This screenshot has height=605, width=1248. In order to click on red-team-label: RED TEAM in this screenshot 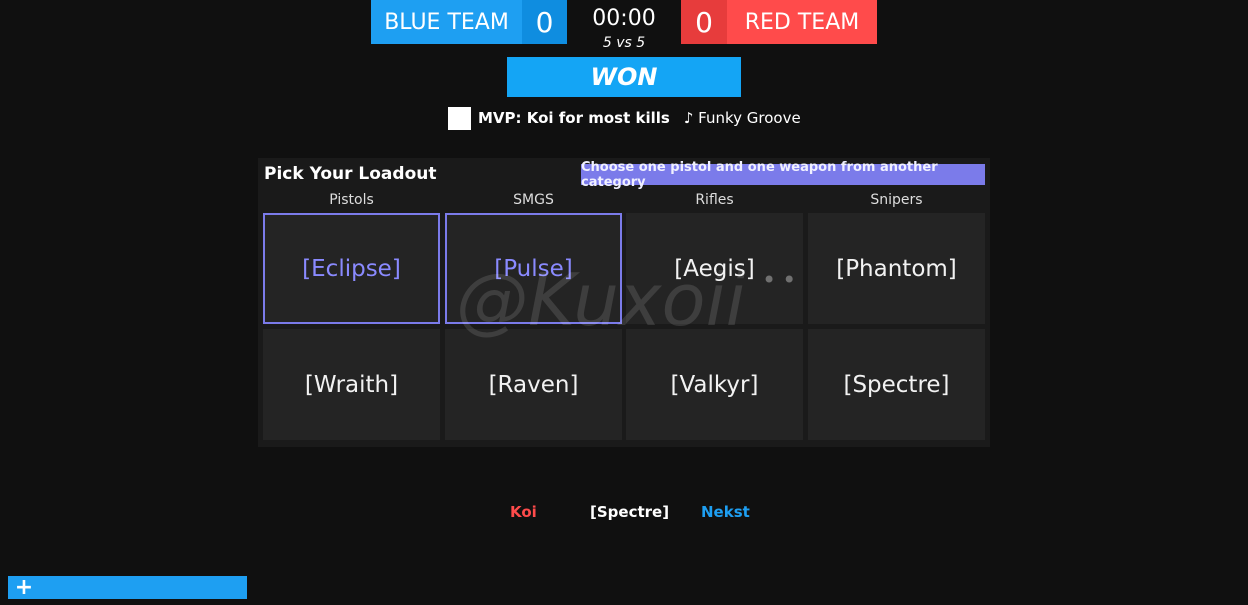, I will do `click(802, 22)`.